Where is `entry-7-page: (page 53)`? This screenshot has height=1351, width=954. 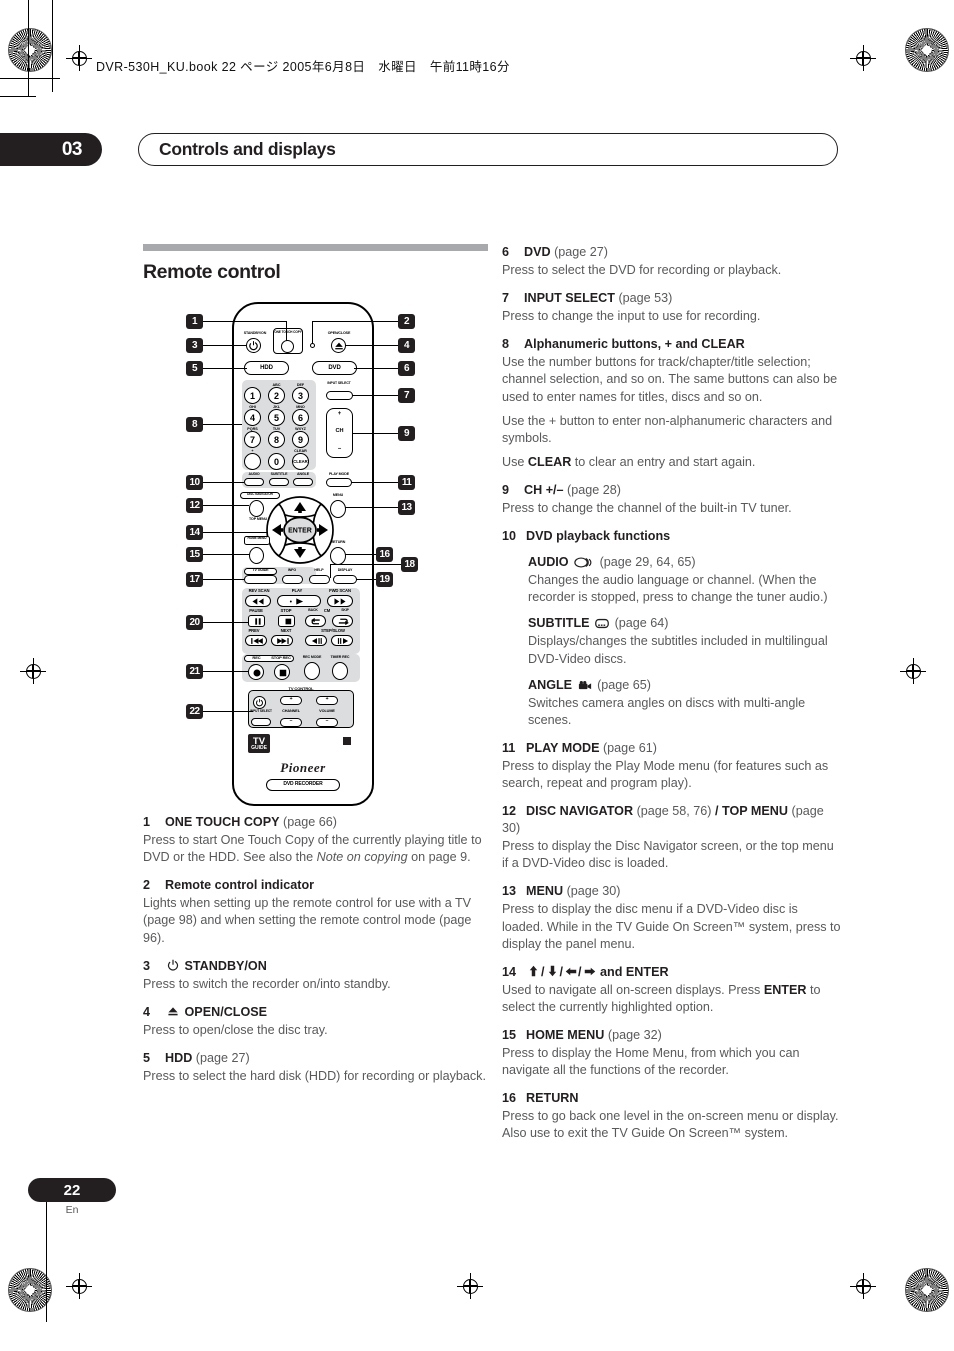 entry-7-page: (page 53) is located at coordinates (645, 298).